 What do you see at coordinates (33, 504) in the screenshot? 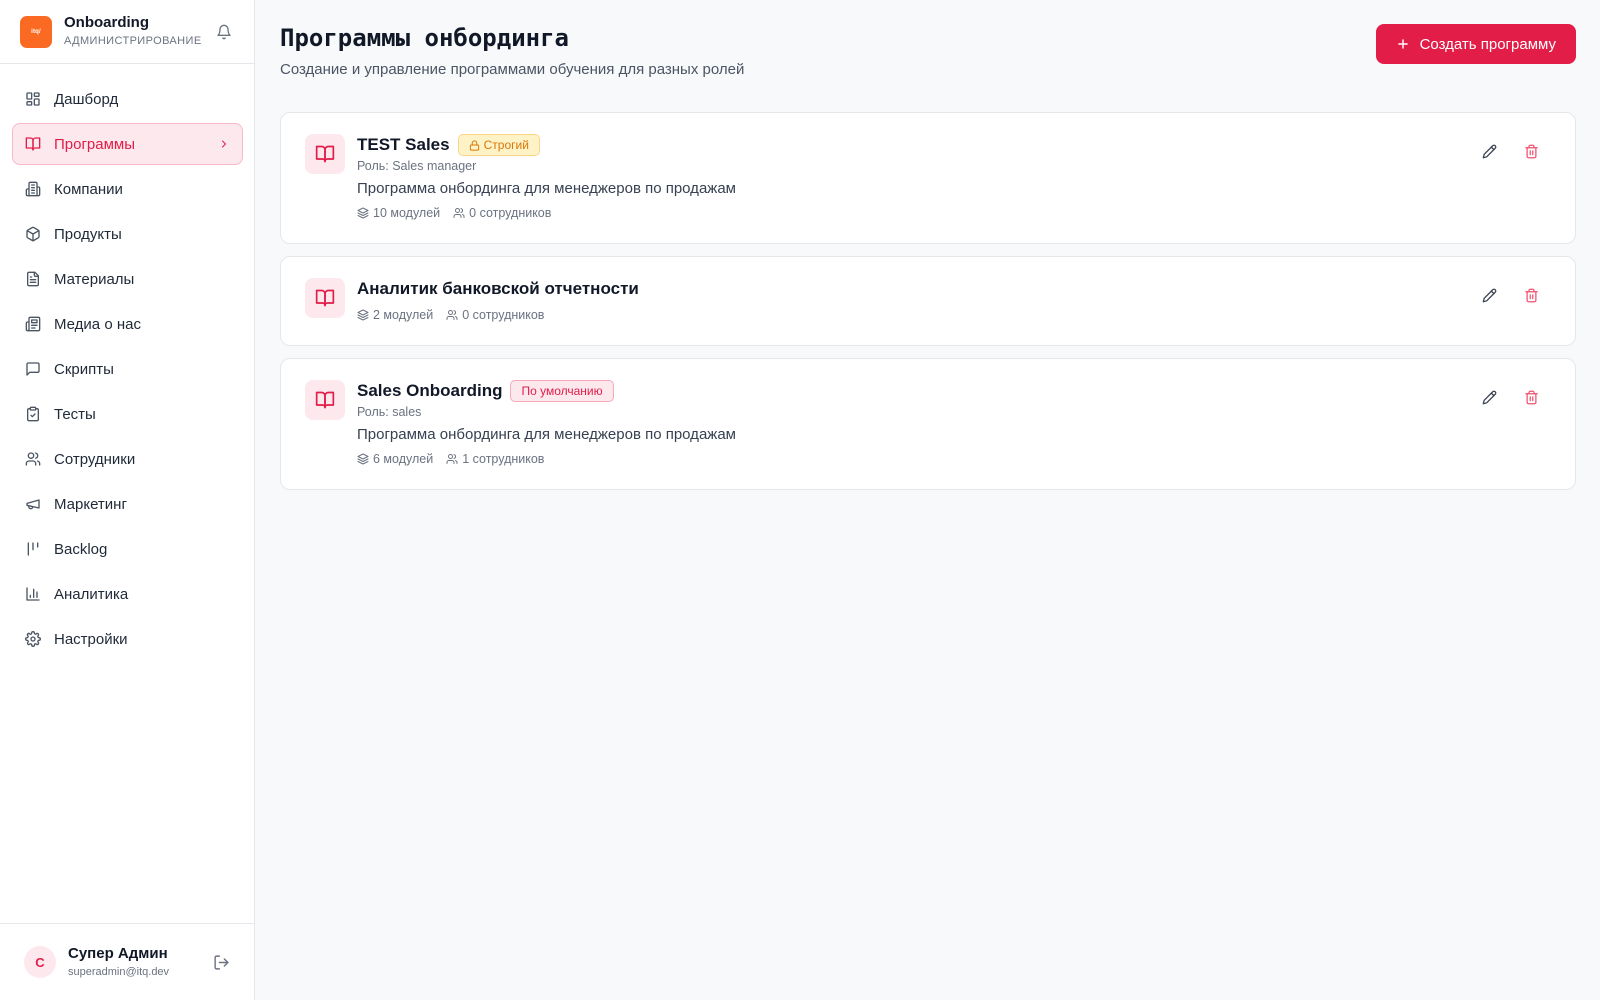
I see `megaphone-icon` at bounding box center [33, 504].